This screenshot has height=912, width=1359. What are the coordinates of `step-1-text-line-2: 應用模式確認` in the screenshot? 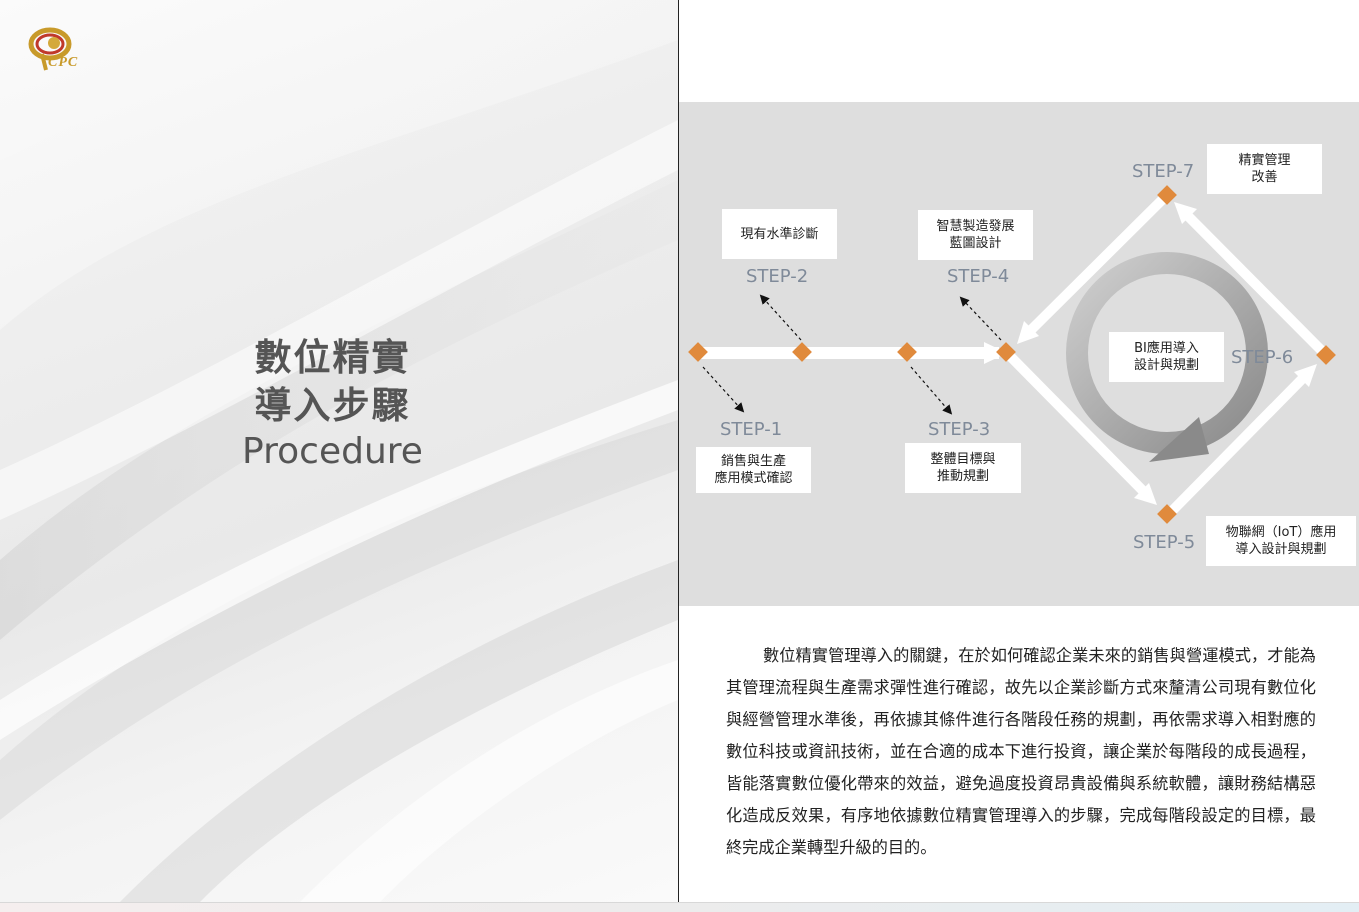 It's located at (753, 478).